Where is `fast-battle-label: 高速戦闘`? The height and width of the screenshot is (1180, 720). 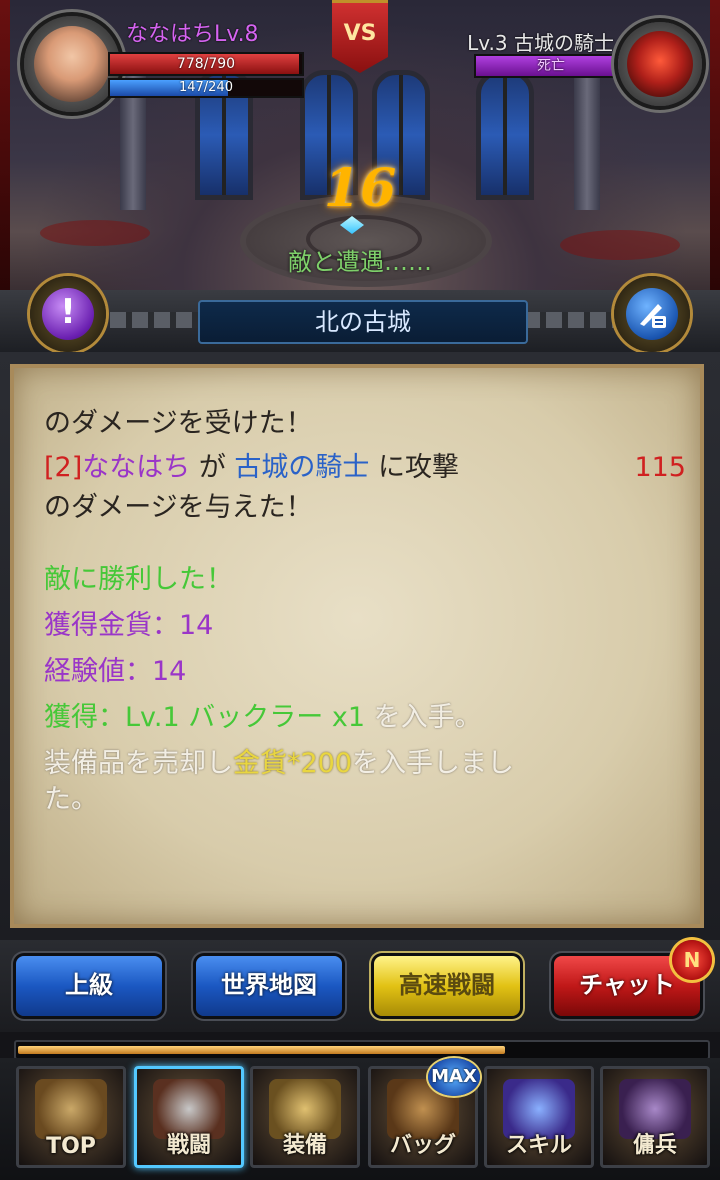
fast-battle-label: 高速戦闘 is located at coordinates (447, 985).